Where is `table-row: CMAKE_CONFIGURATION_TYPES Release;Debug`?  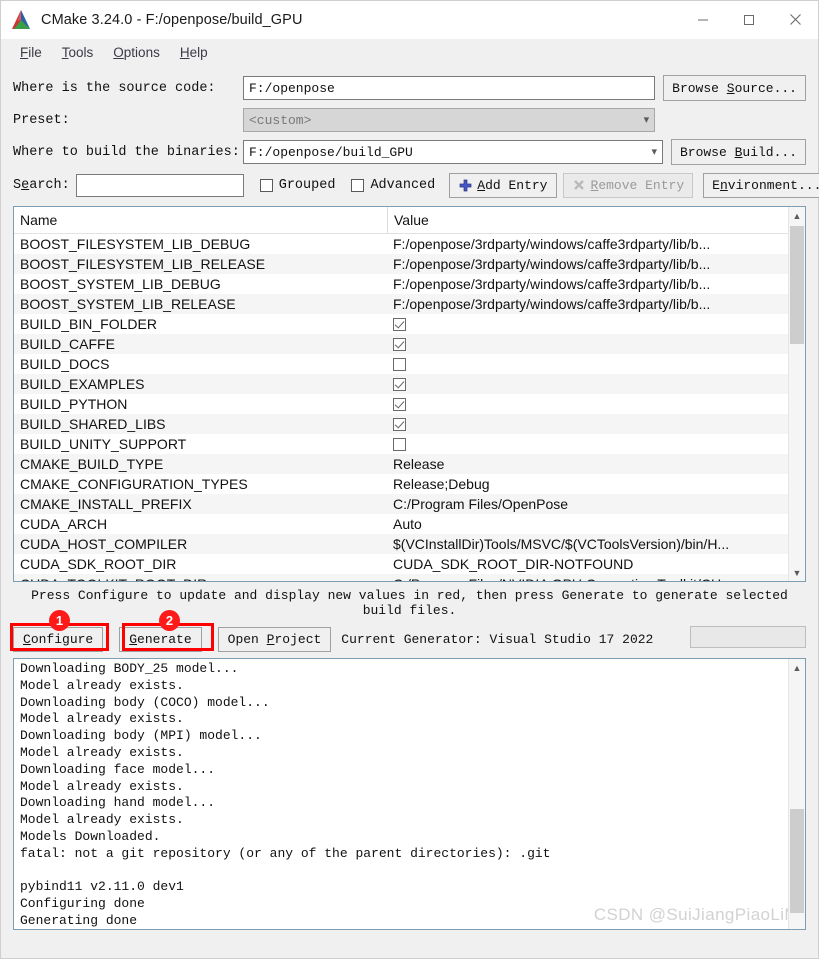
table-row: CMAKE_CONFIGURATION_TYPES Release;Debug is located at coordinates (401, 484).